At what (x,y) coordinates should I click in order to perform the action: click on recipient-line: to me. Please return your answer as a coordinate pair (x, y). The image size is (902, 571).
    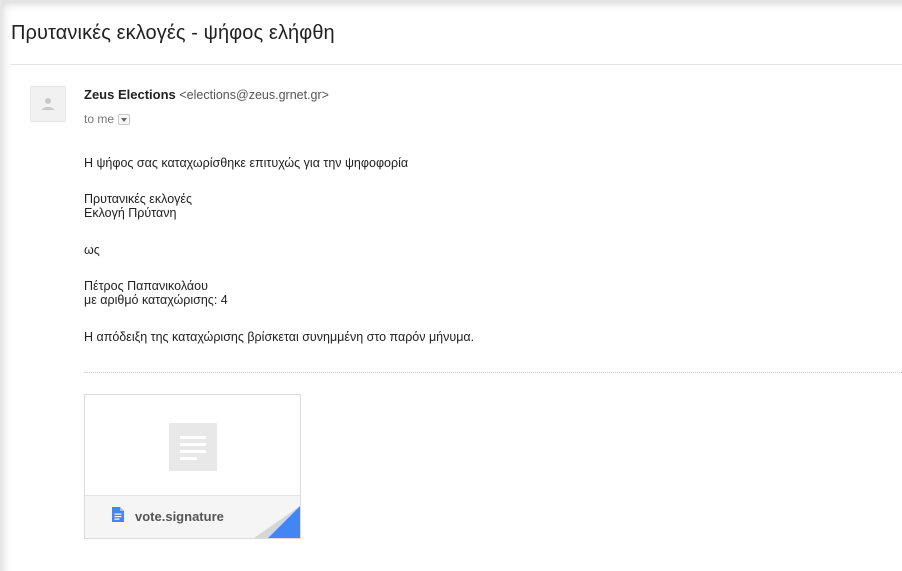
    Looking at the image, I should click on (107, 119).